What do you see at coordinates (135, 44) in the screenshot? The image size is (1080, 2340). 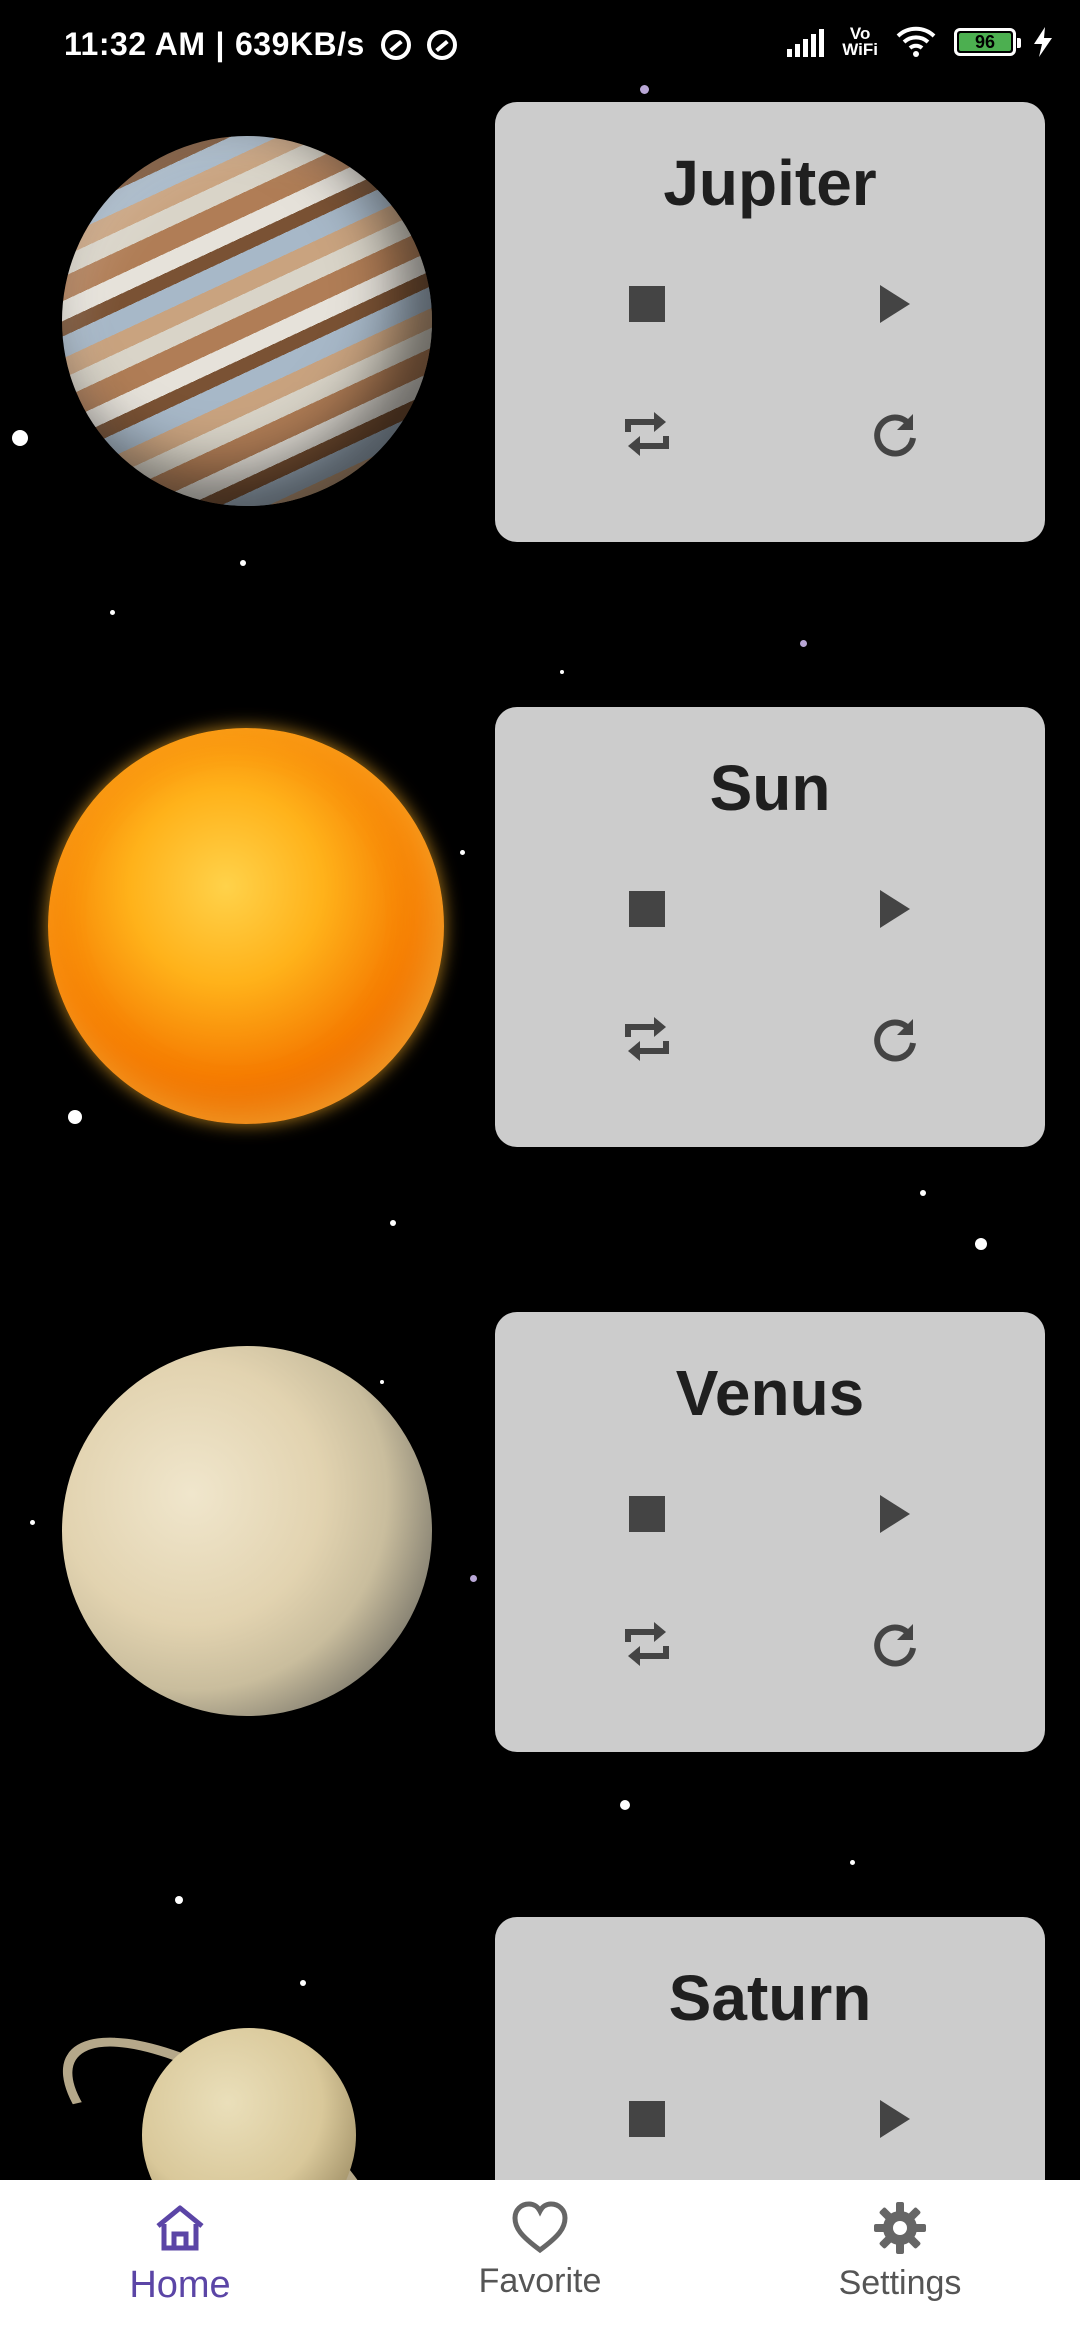 I see `status-time: 11:32 AM` at bounding box center [135, 44].